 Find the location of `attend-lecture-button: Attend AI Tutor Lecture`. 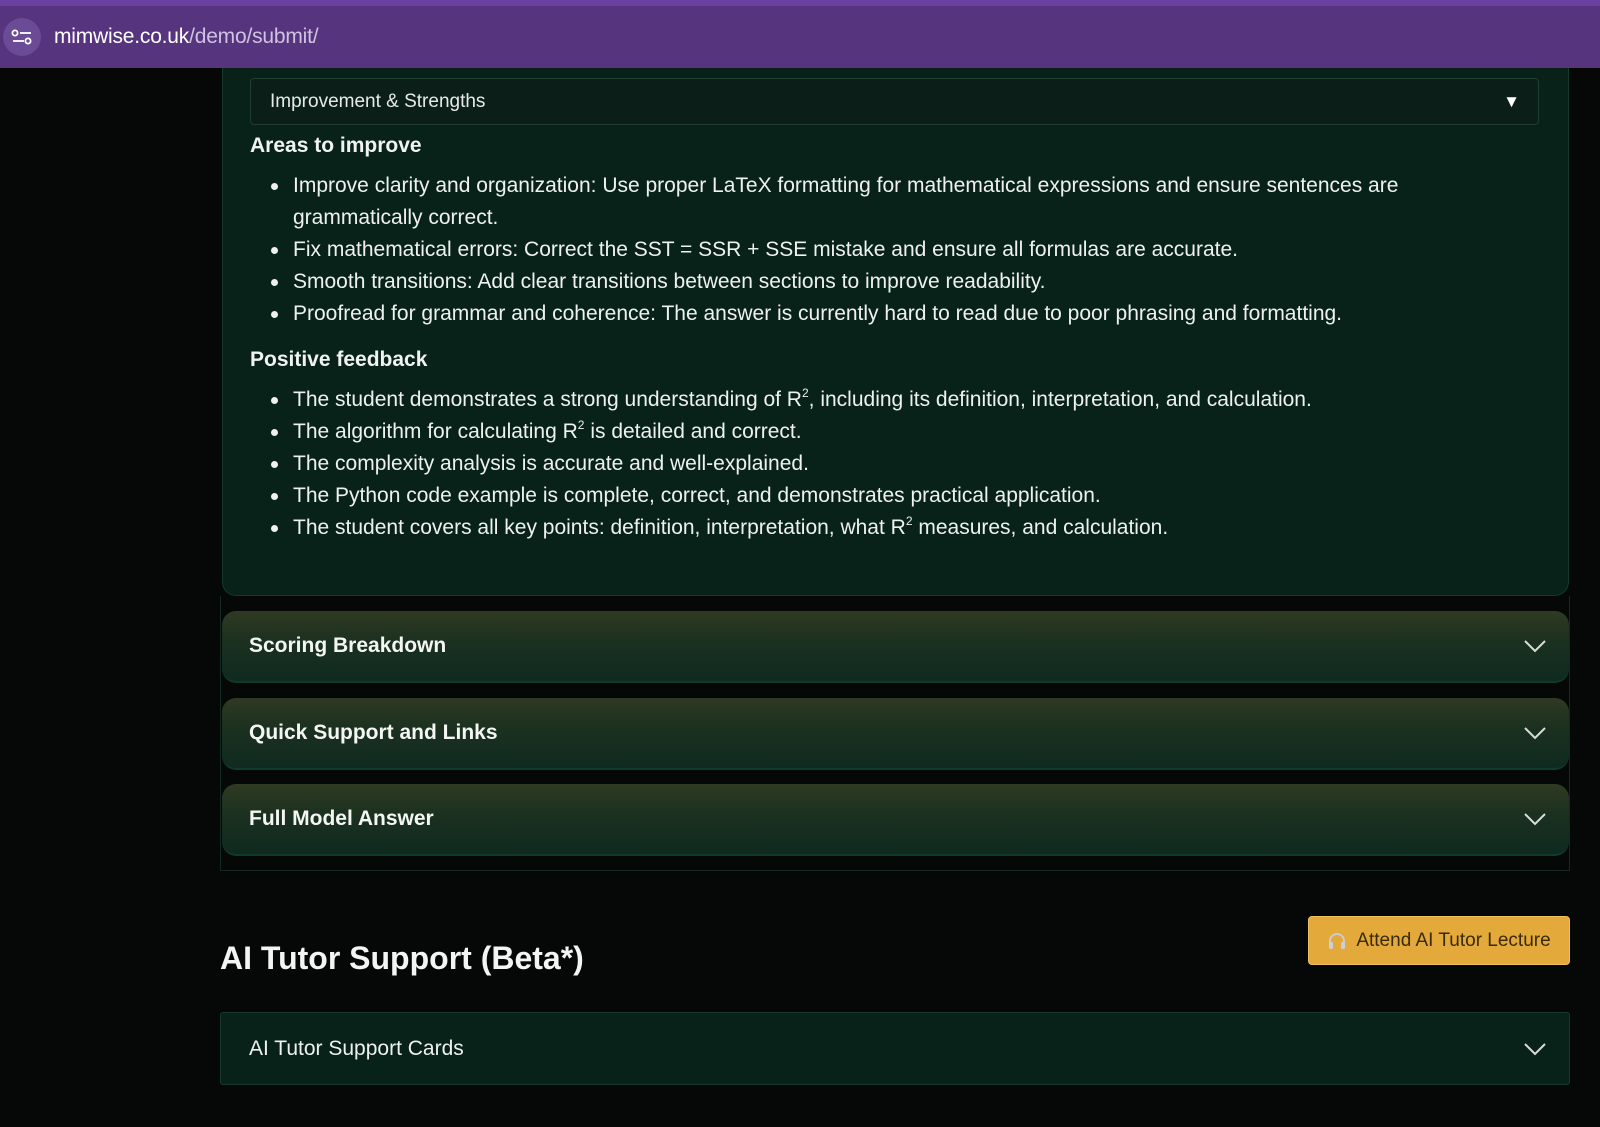

attend-lecture-button: Attend AI Tutor Lecture is located at coordinates (1439, 940).